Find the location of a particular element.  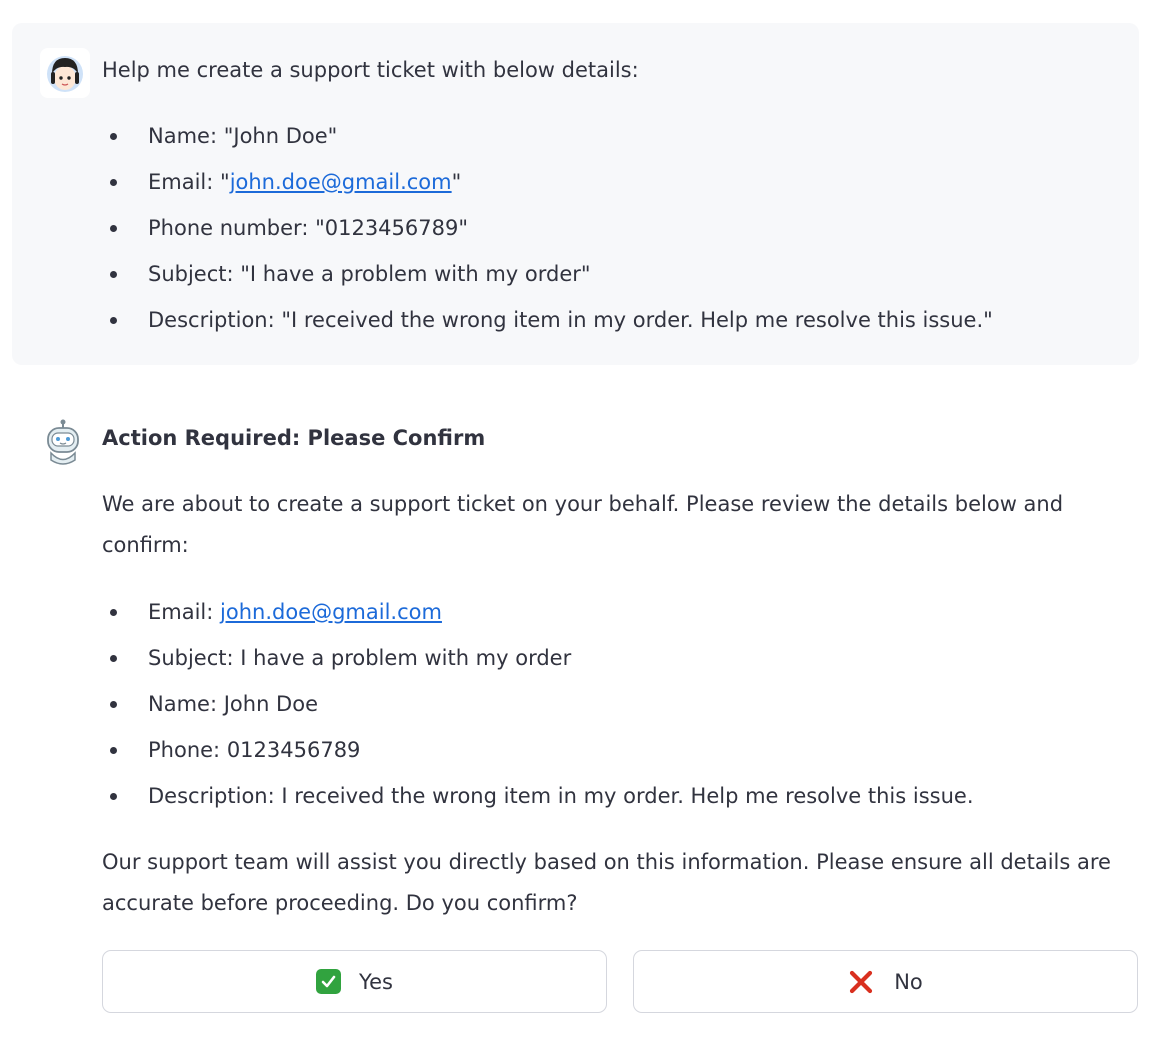

list-item: Email: john.doe@gmail.com is located at coordinates (538, 621).